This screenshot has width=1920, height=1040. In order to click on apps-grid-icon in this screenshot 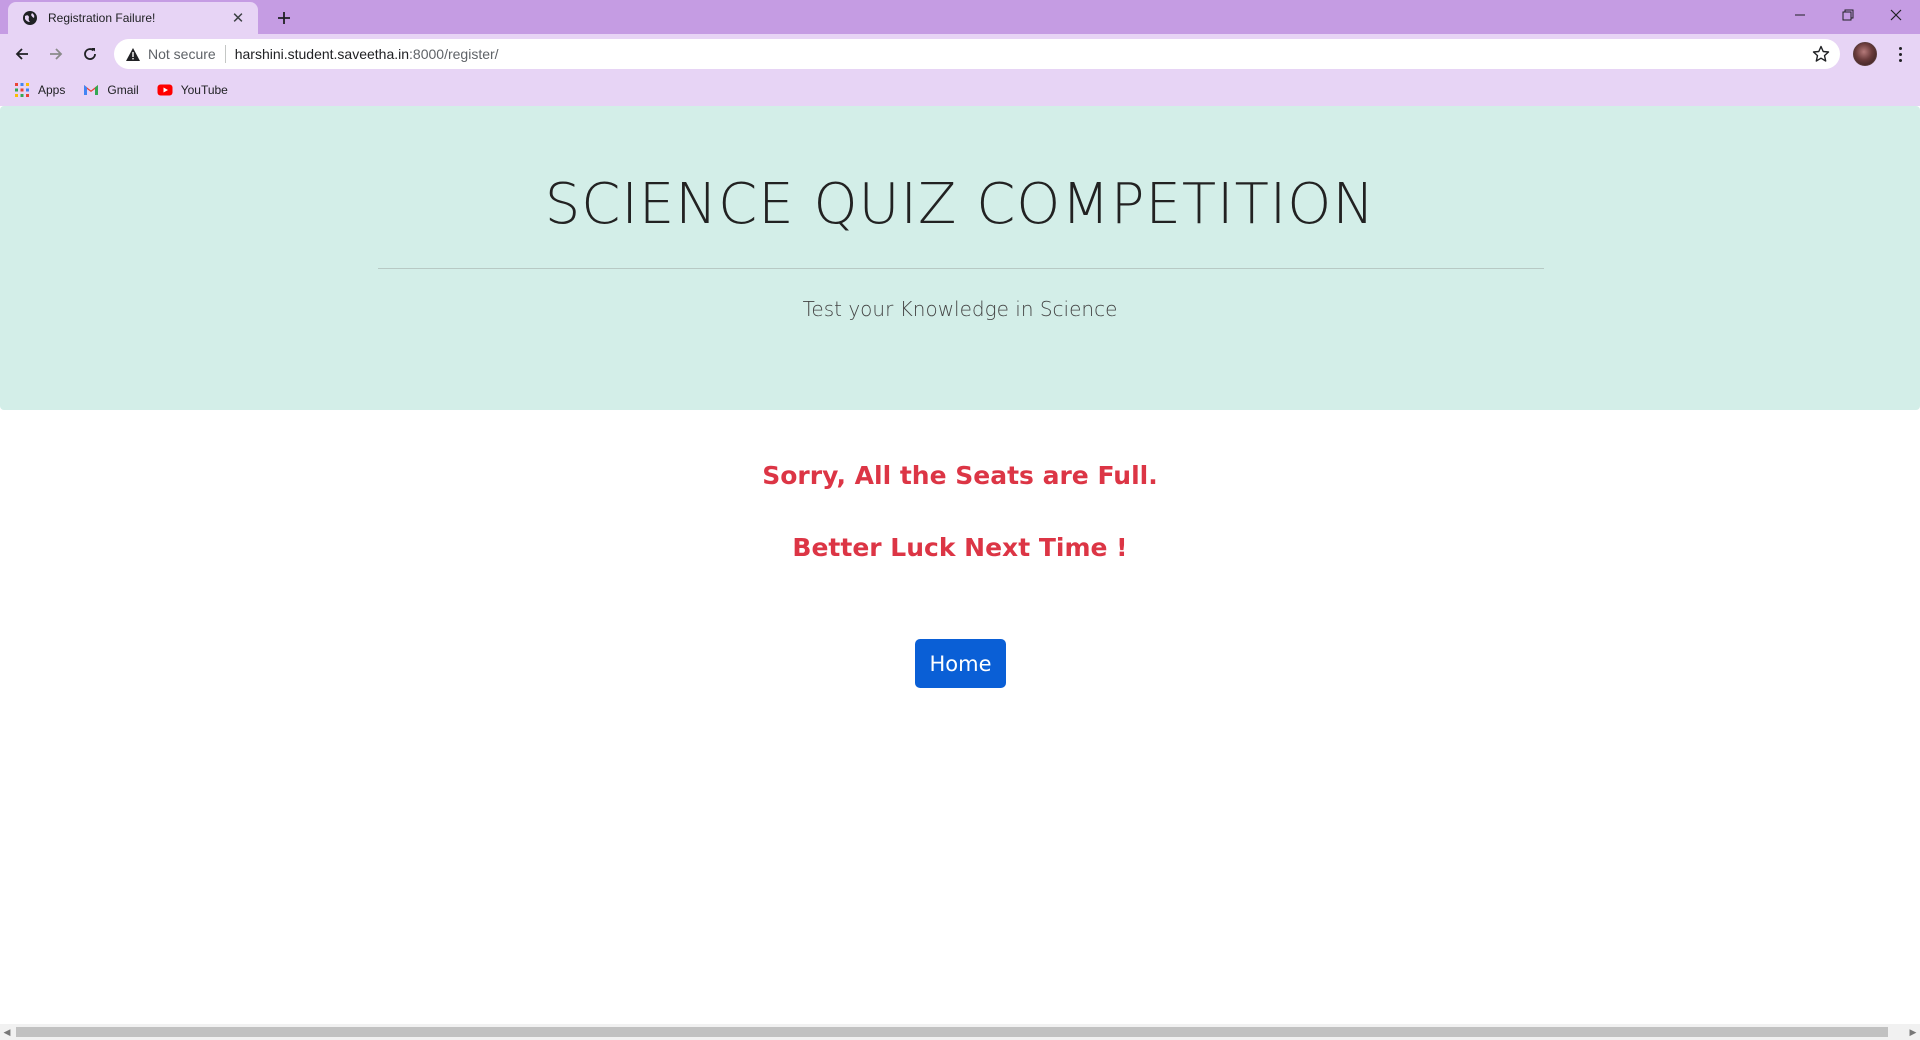, I will do `click(22, 90)`.